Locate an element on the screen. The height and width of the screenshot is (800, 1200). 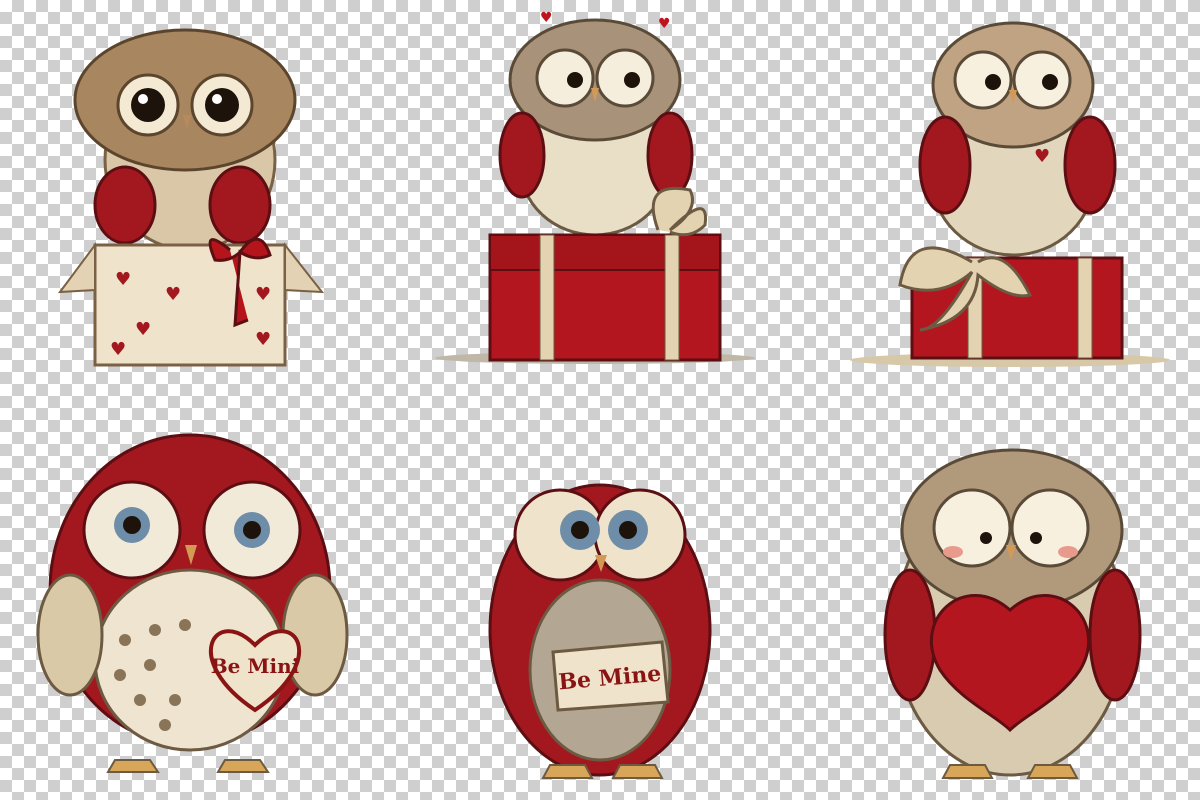
red-owl-with-banner-icon: Be Mine is located at coordinates (600, 631).